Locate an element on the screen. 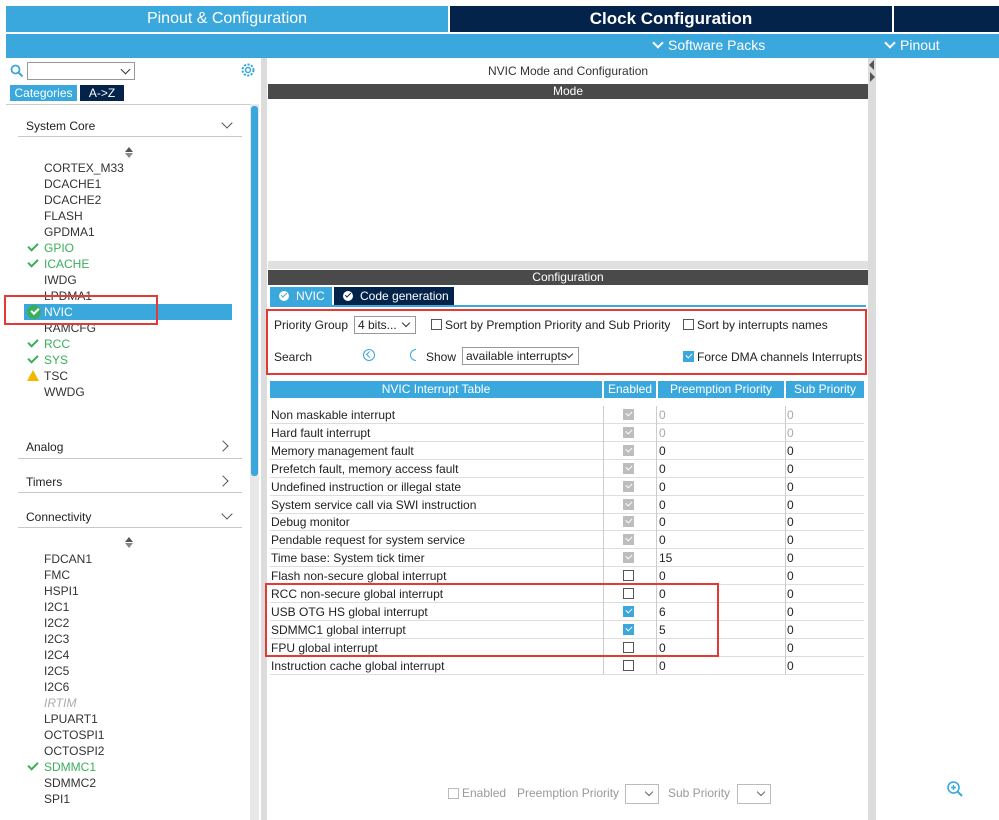 The width and height of the screenshot is (999, 820). table-row: Debug monitor 0 0 is located at coordinates (567, 522).